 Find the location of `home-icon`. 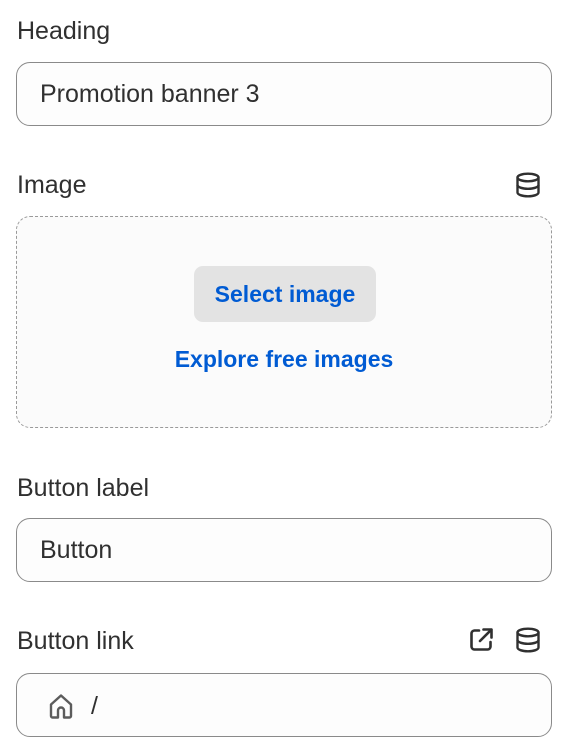

home-icon is located at coordinates (61, 706).